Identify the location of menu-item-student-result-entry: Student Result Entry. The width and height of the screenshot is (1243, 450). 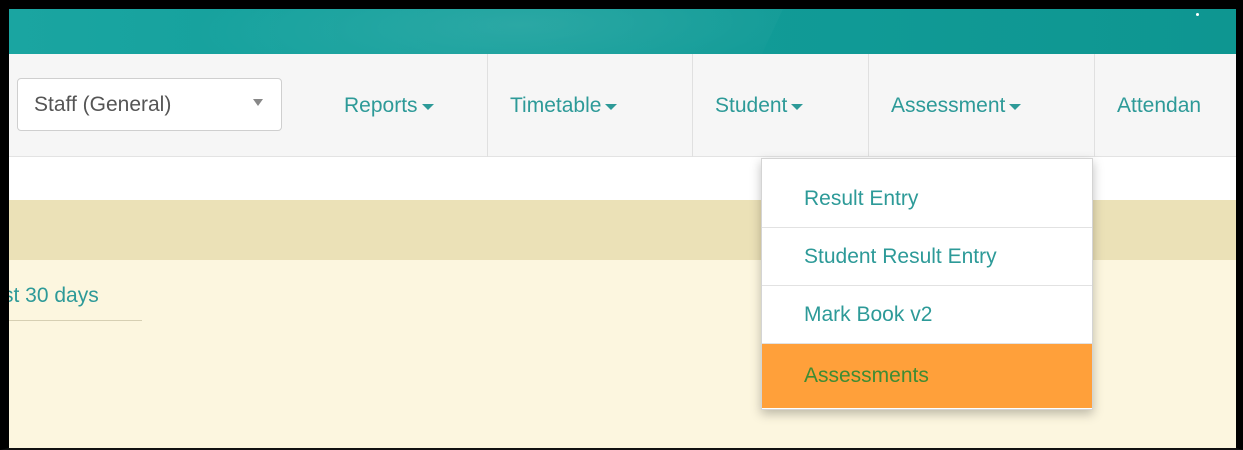
(927, 257).